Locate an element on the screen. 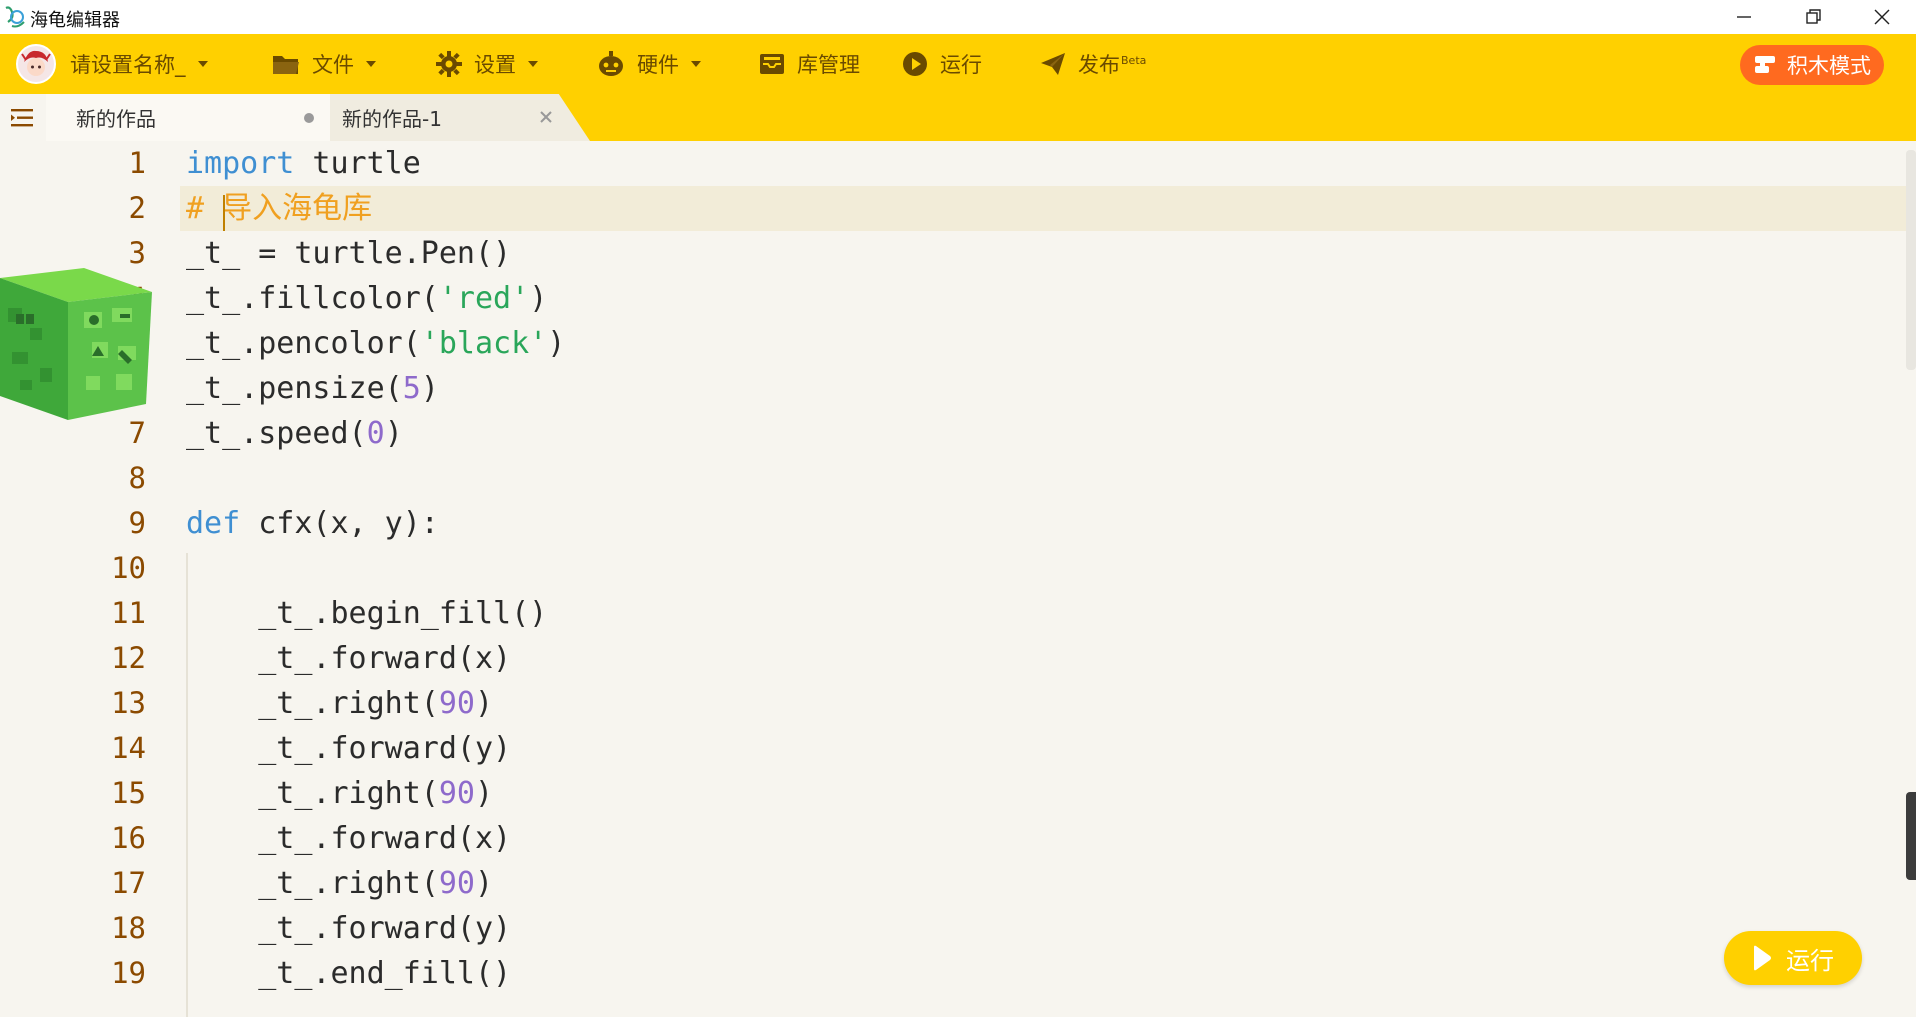  inbox-icon is located at coordinates (772, 64).